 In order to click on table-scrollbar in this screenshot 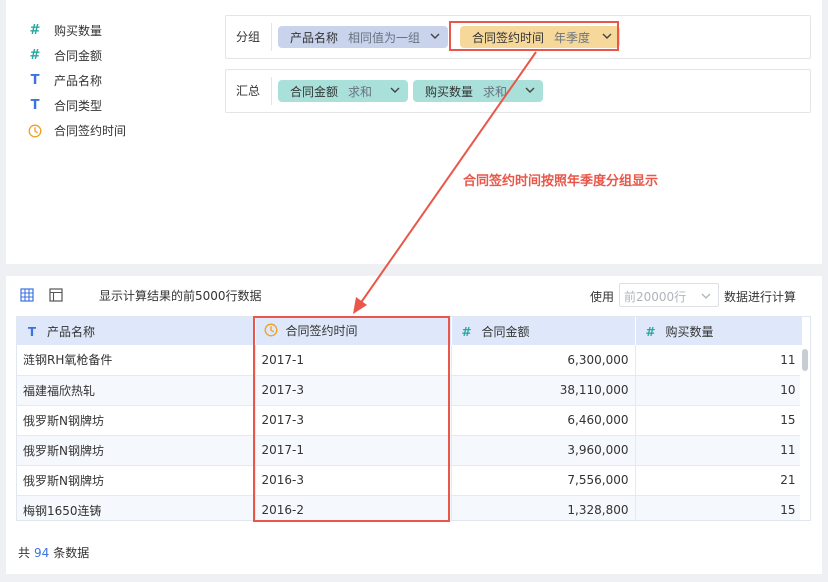, I will do `click(805, 432)`.